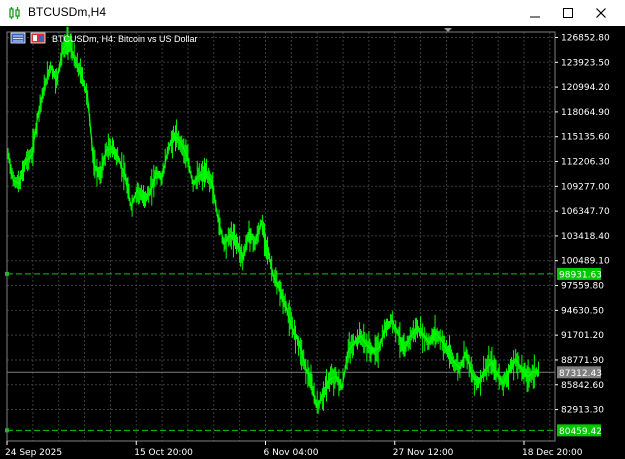  I want to click on chart-shift-marker, so click(448, 30).